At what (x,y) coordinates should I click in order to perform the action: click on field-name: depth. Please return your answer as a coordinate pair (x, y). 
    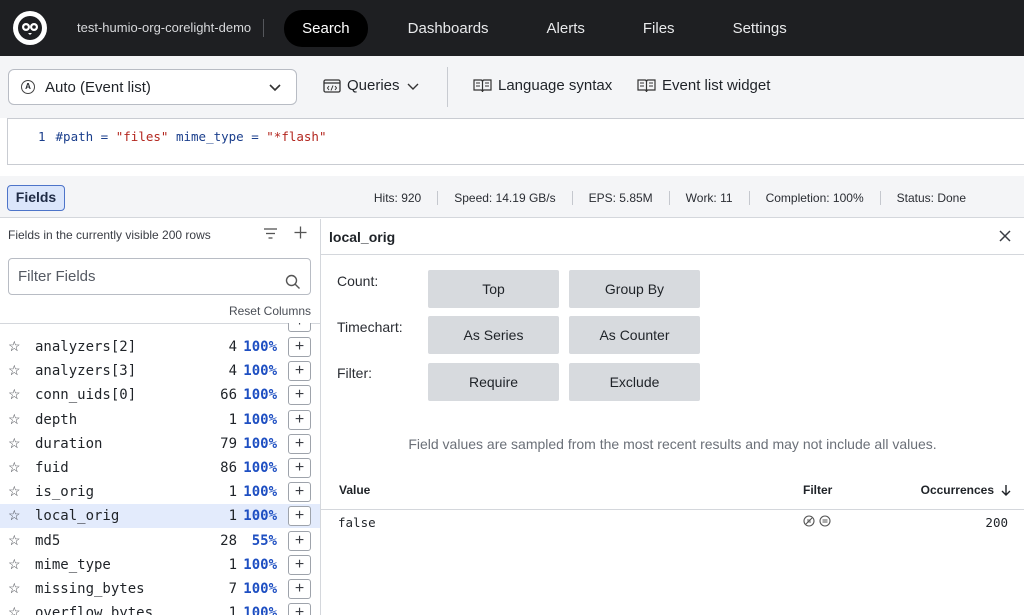
    Looking at the image, I should click on (56, 420).